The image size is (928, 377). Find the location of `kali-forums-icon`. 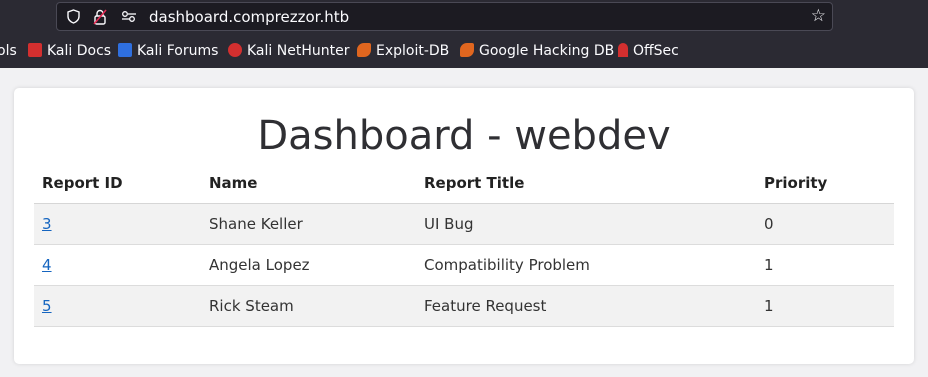

kali-forums-icon is located at coordinates (125, 50).